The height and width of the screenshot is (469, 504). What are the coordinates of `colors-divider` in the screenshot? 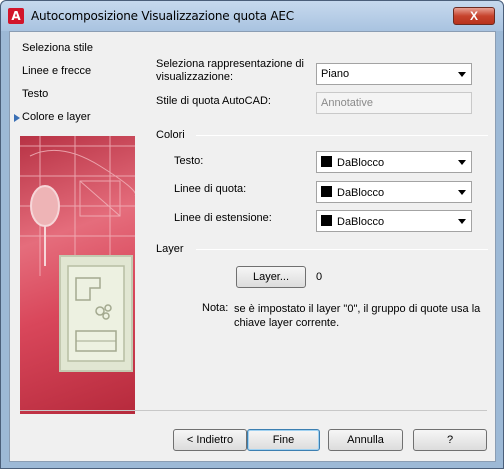 It's located at (342, 135).